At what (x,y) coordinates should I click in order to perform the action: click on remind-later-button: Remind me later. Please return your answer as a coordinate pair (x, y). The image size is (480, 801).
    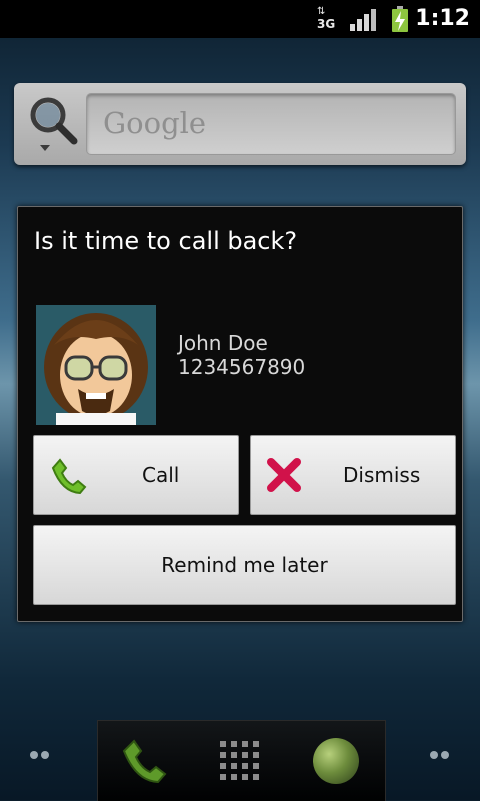
    Looking at the image, I should click on (244, 565).